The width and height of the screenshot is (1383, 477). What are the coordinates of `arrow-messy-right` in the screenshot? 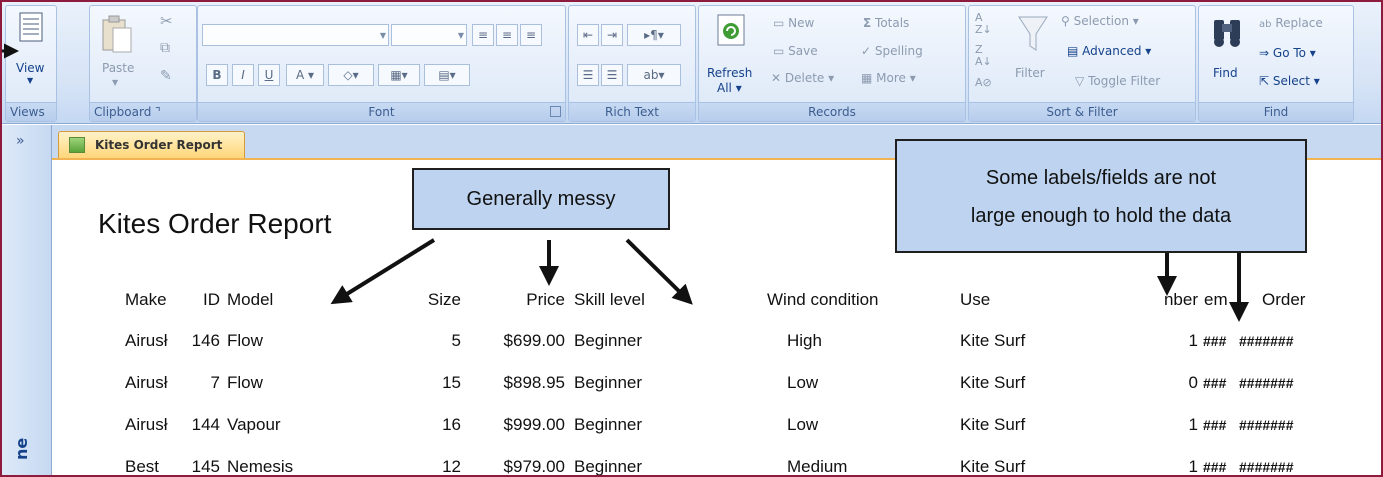 It's located at (659, 271).